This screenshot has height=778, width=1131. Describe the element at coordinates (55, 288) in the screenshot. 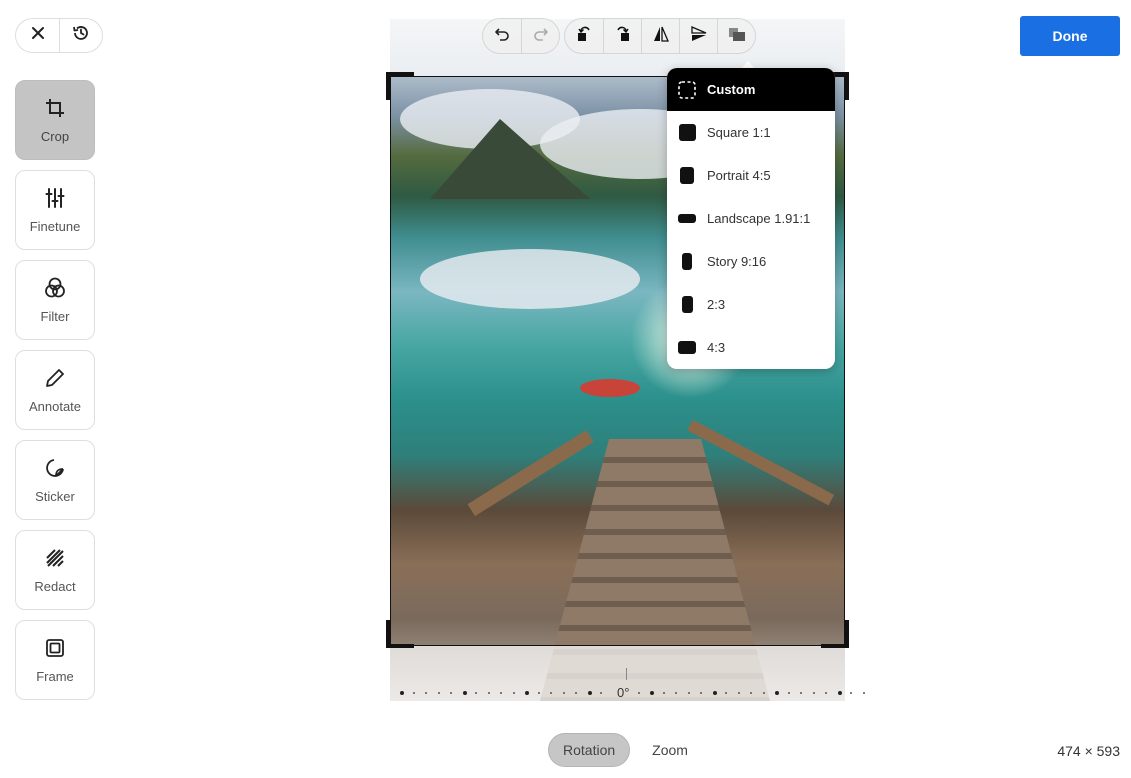

I see `filter-circles-icon` at that location.